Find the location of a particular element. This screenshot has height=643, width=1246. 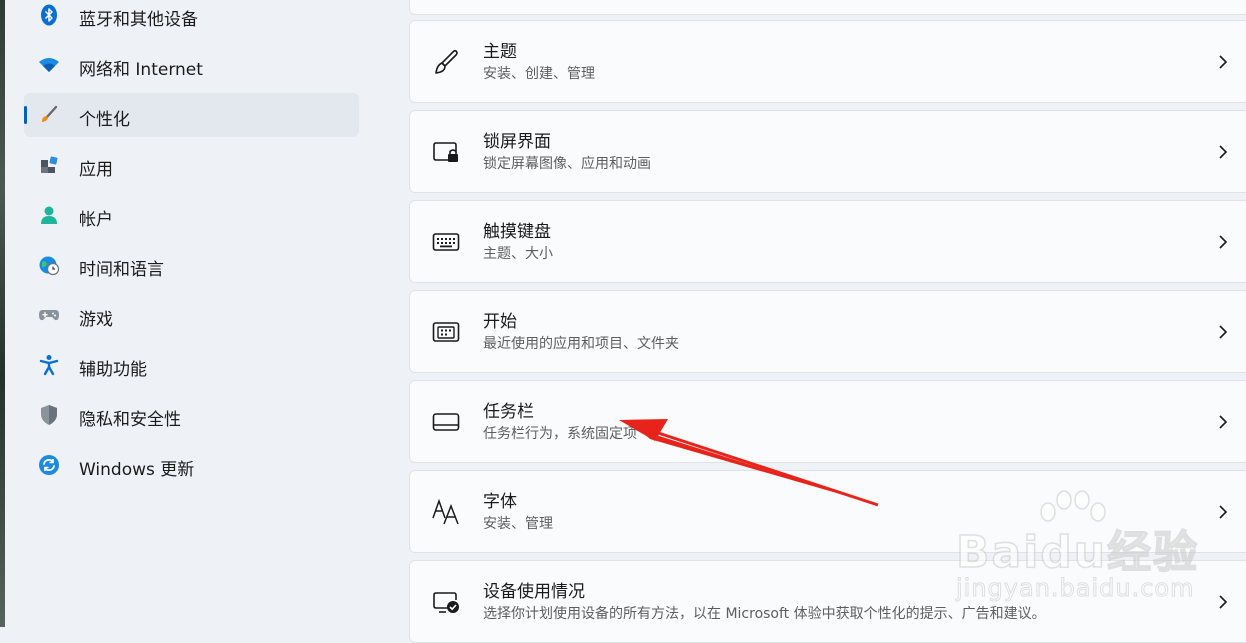

wifi-icon is located at coordinates (49, 65).